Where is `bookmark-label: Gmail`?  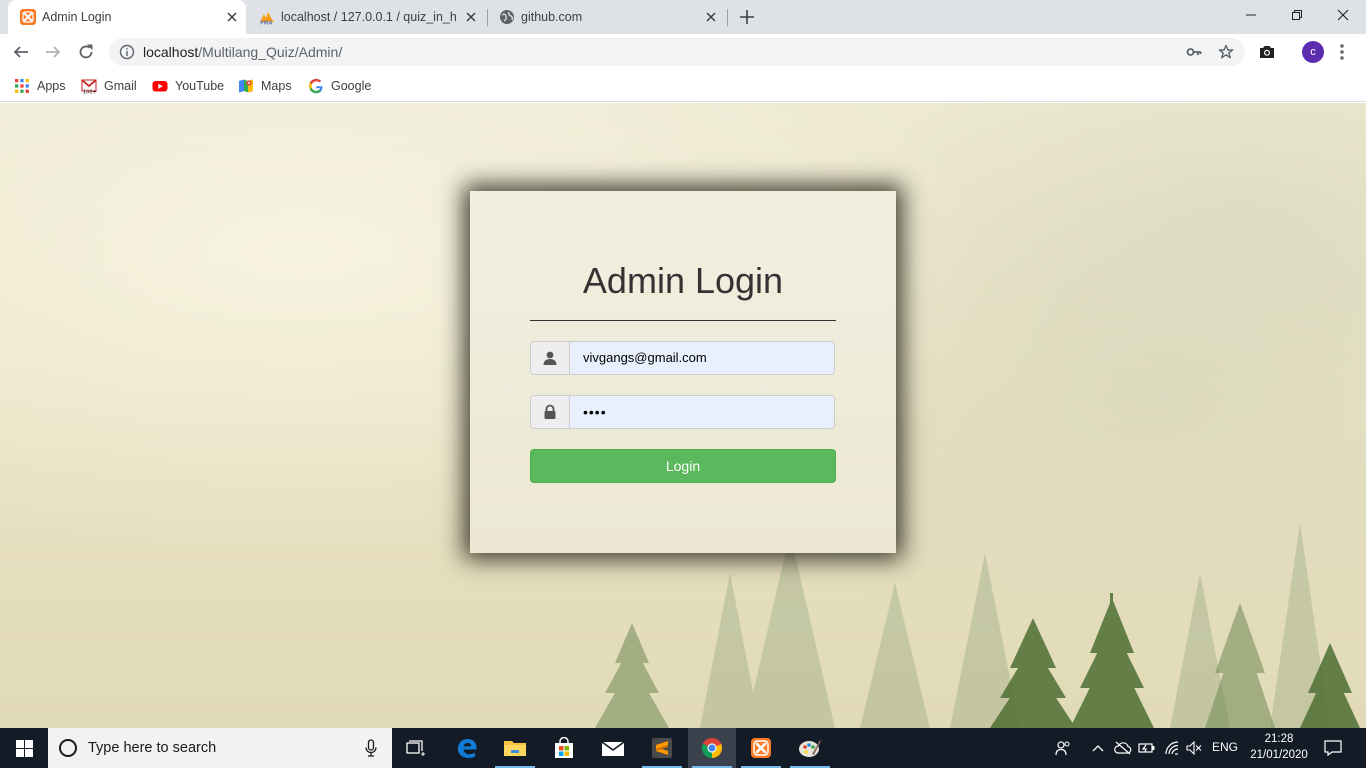
bookmark-label: Gmail is located at coordinates (120, 86).